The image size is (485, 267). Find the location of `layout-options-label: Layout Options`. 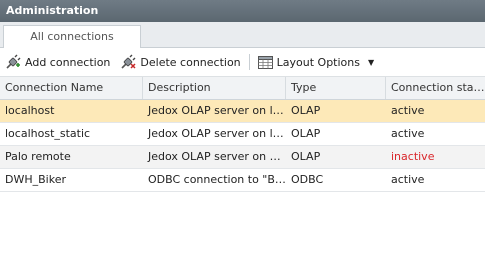

layout-options-label: Layout Options is located at coordinates (318, 62).